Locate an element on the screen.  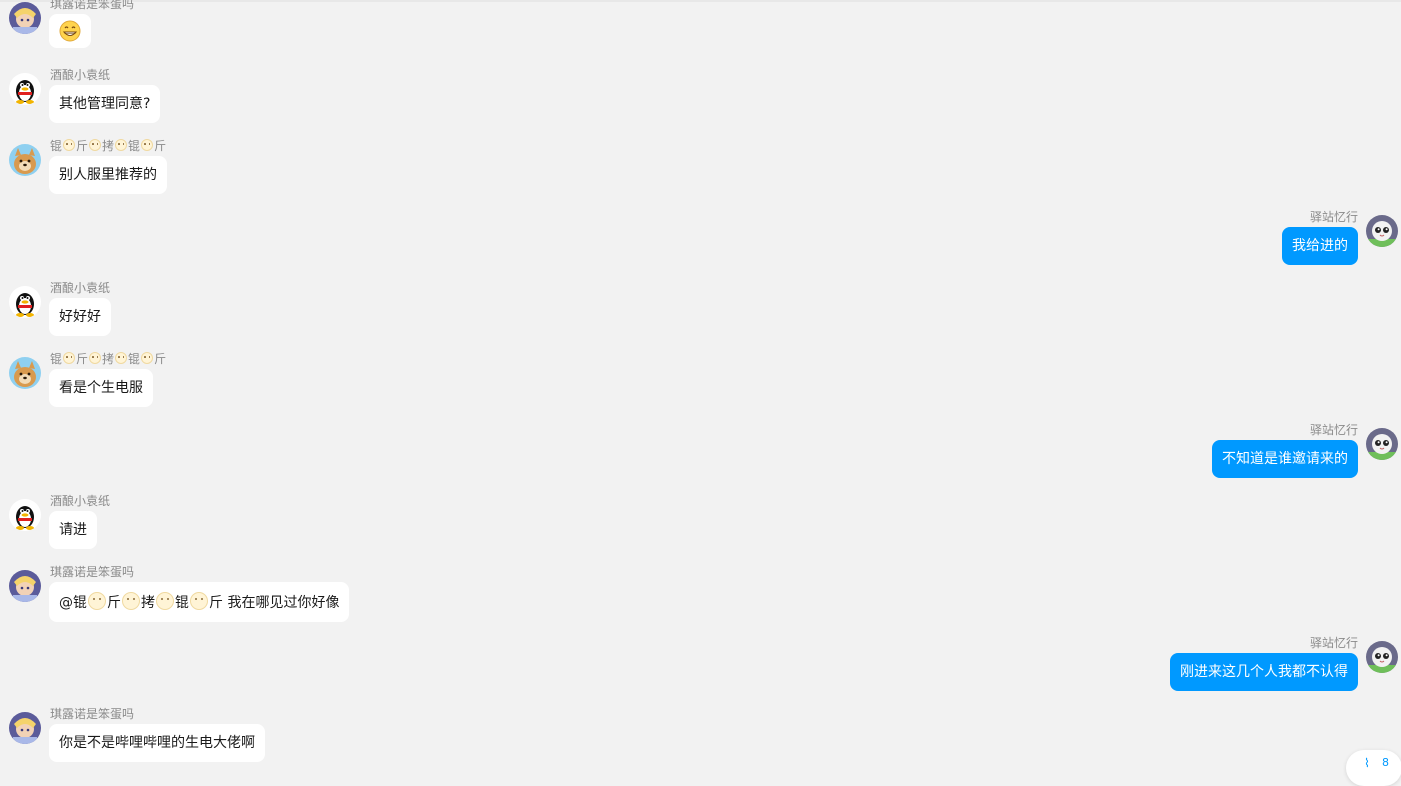
message-bubble: 其他管理同意? is located at coordinates (105, 104).